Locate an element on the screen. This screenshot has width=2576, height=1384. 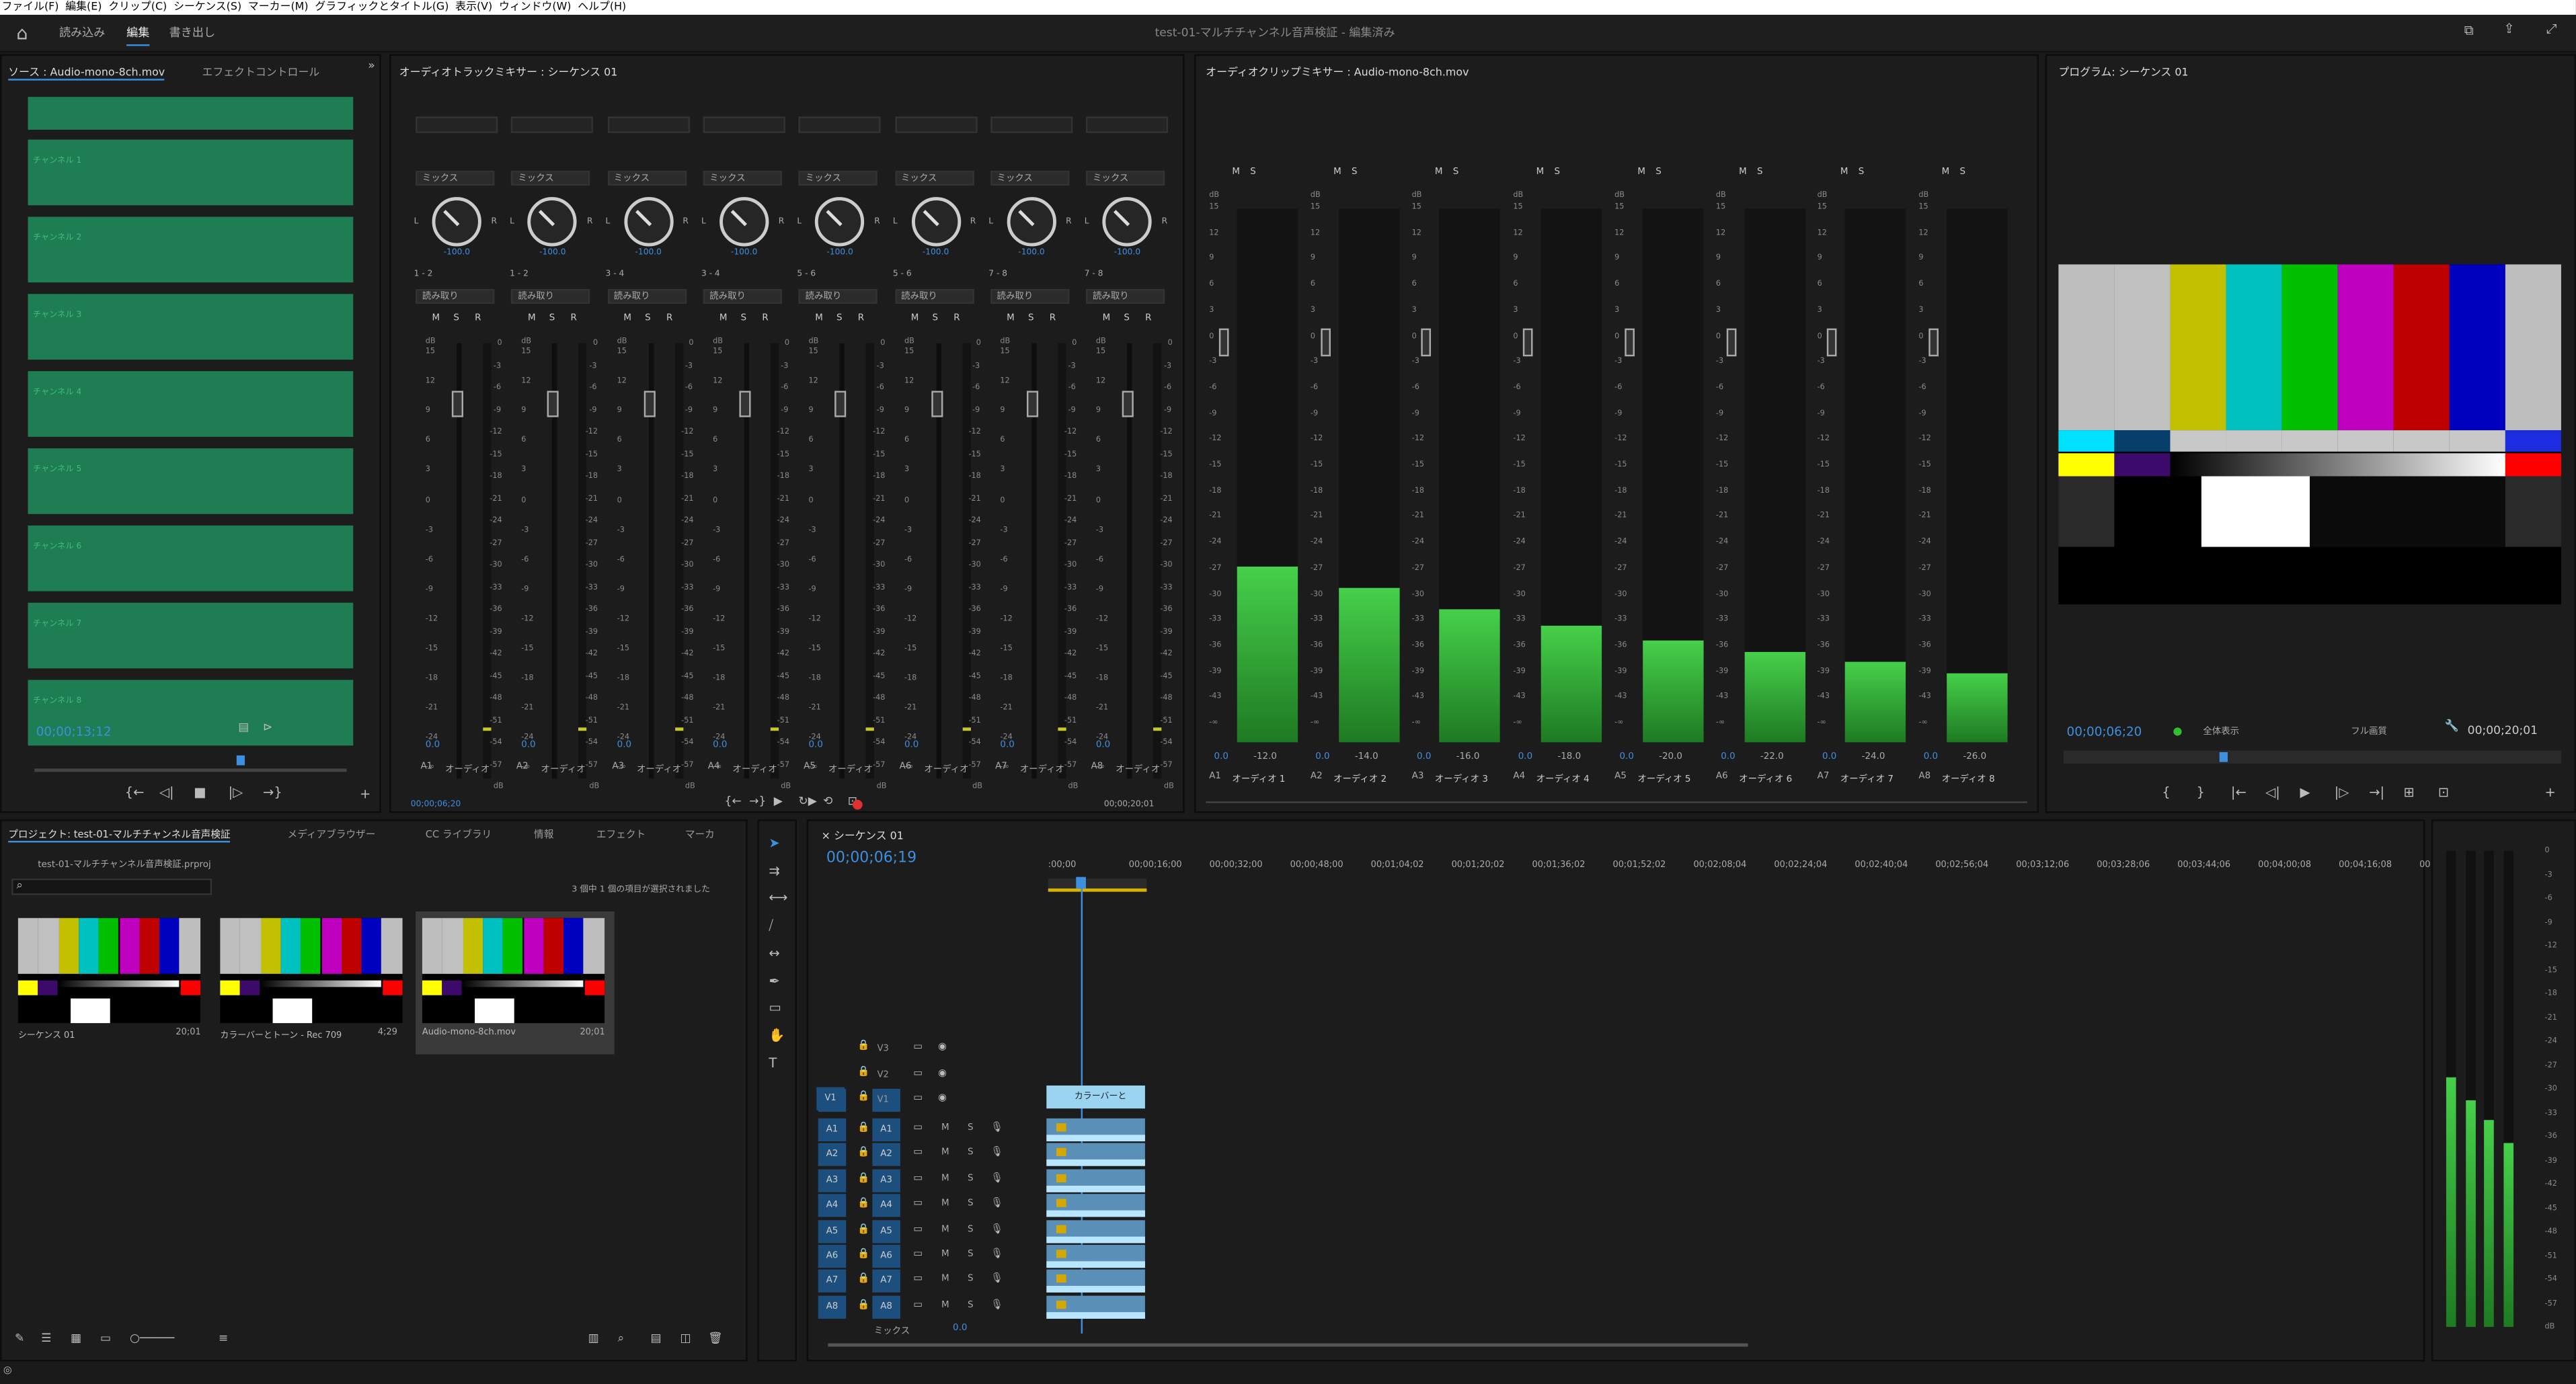
delete-icon: 🗑 is located at coordinates (715, 1339).